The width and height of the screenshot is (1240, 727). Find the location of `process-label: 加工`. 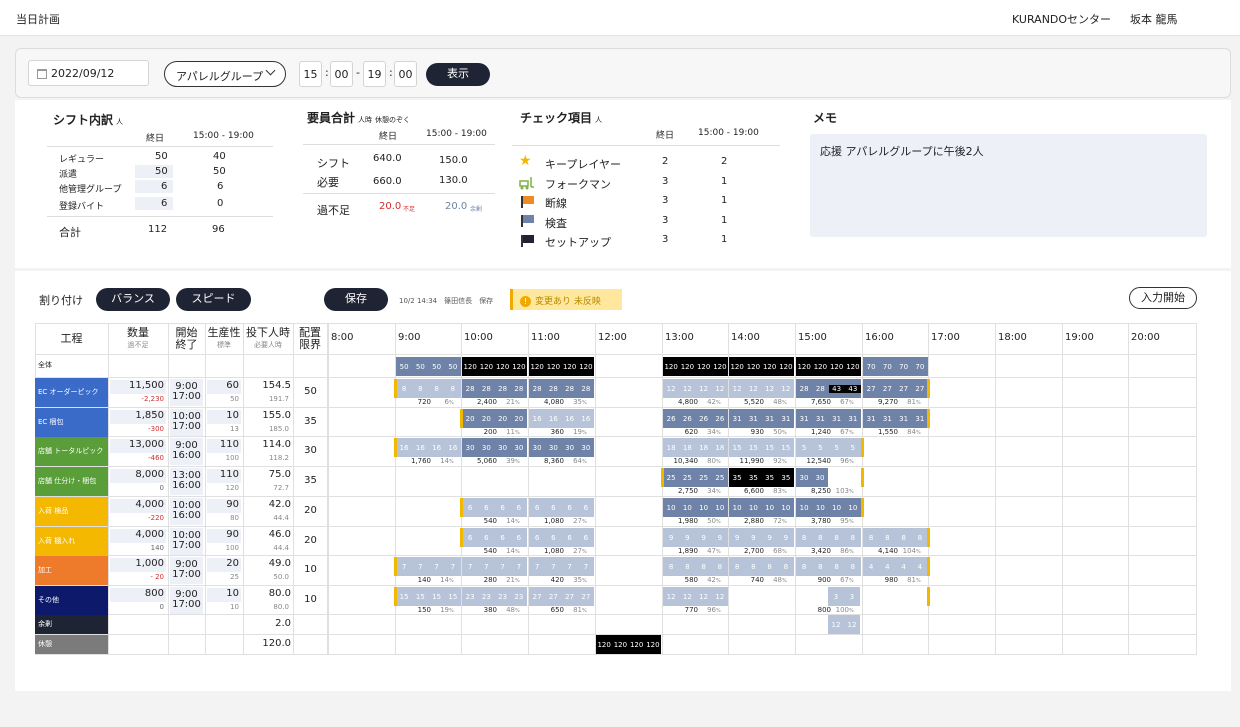

process-label: 加工 is located at coordinates (71, 570).